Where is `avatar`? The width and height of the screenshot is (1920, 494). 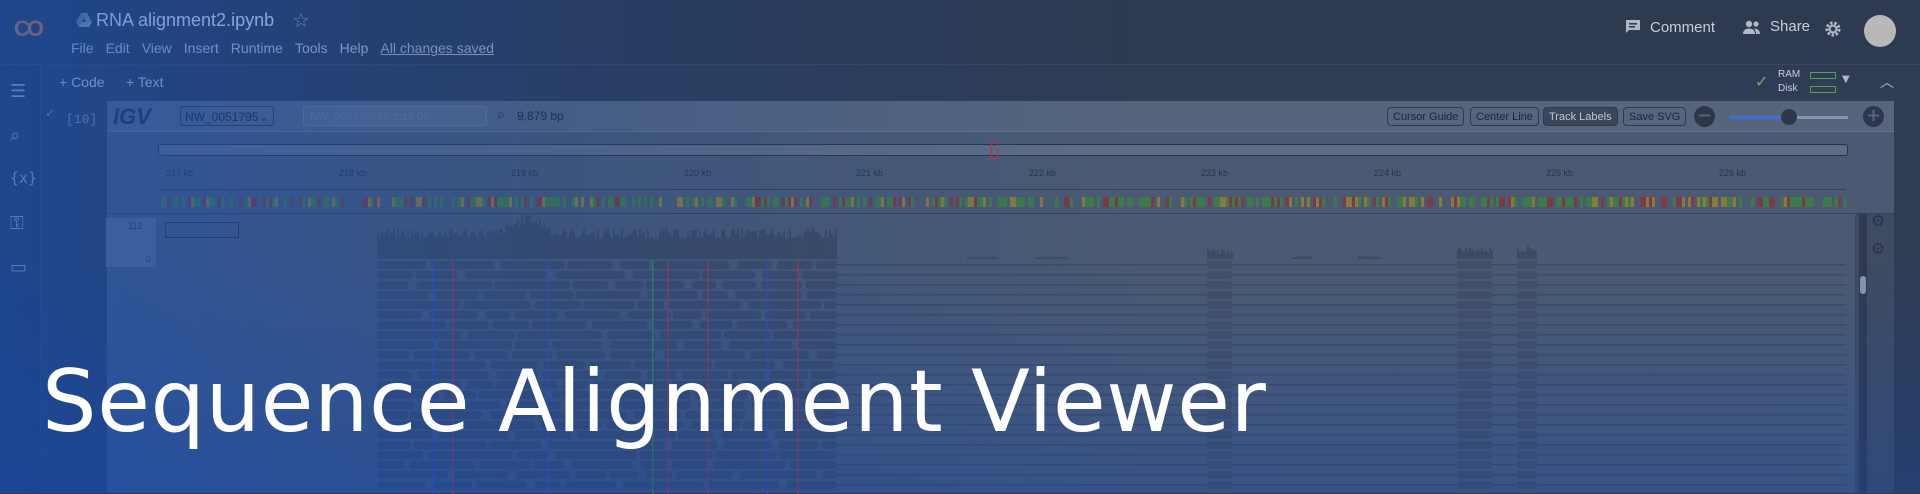
avatar is located at coordinates (1880, 31).